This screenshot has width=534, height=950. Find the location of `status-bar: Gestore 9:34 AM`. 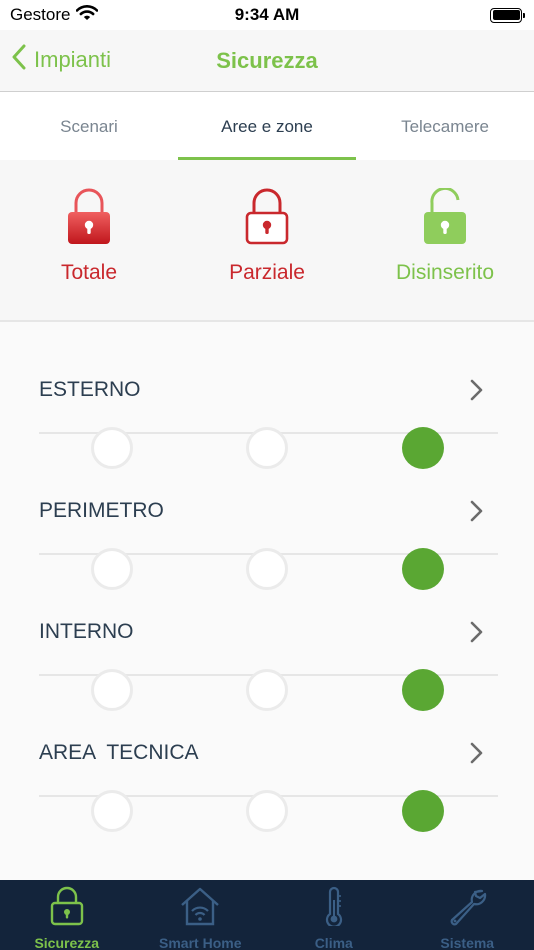

status-bar: Gestore 9:34 AM is located at coordinates (267, 15).